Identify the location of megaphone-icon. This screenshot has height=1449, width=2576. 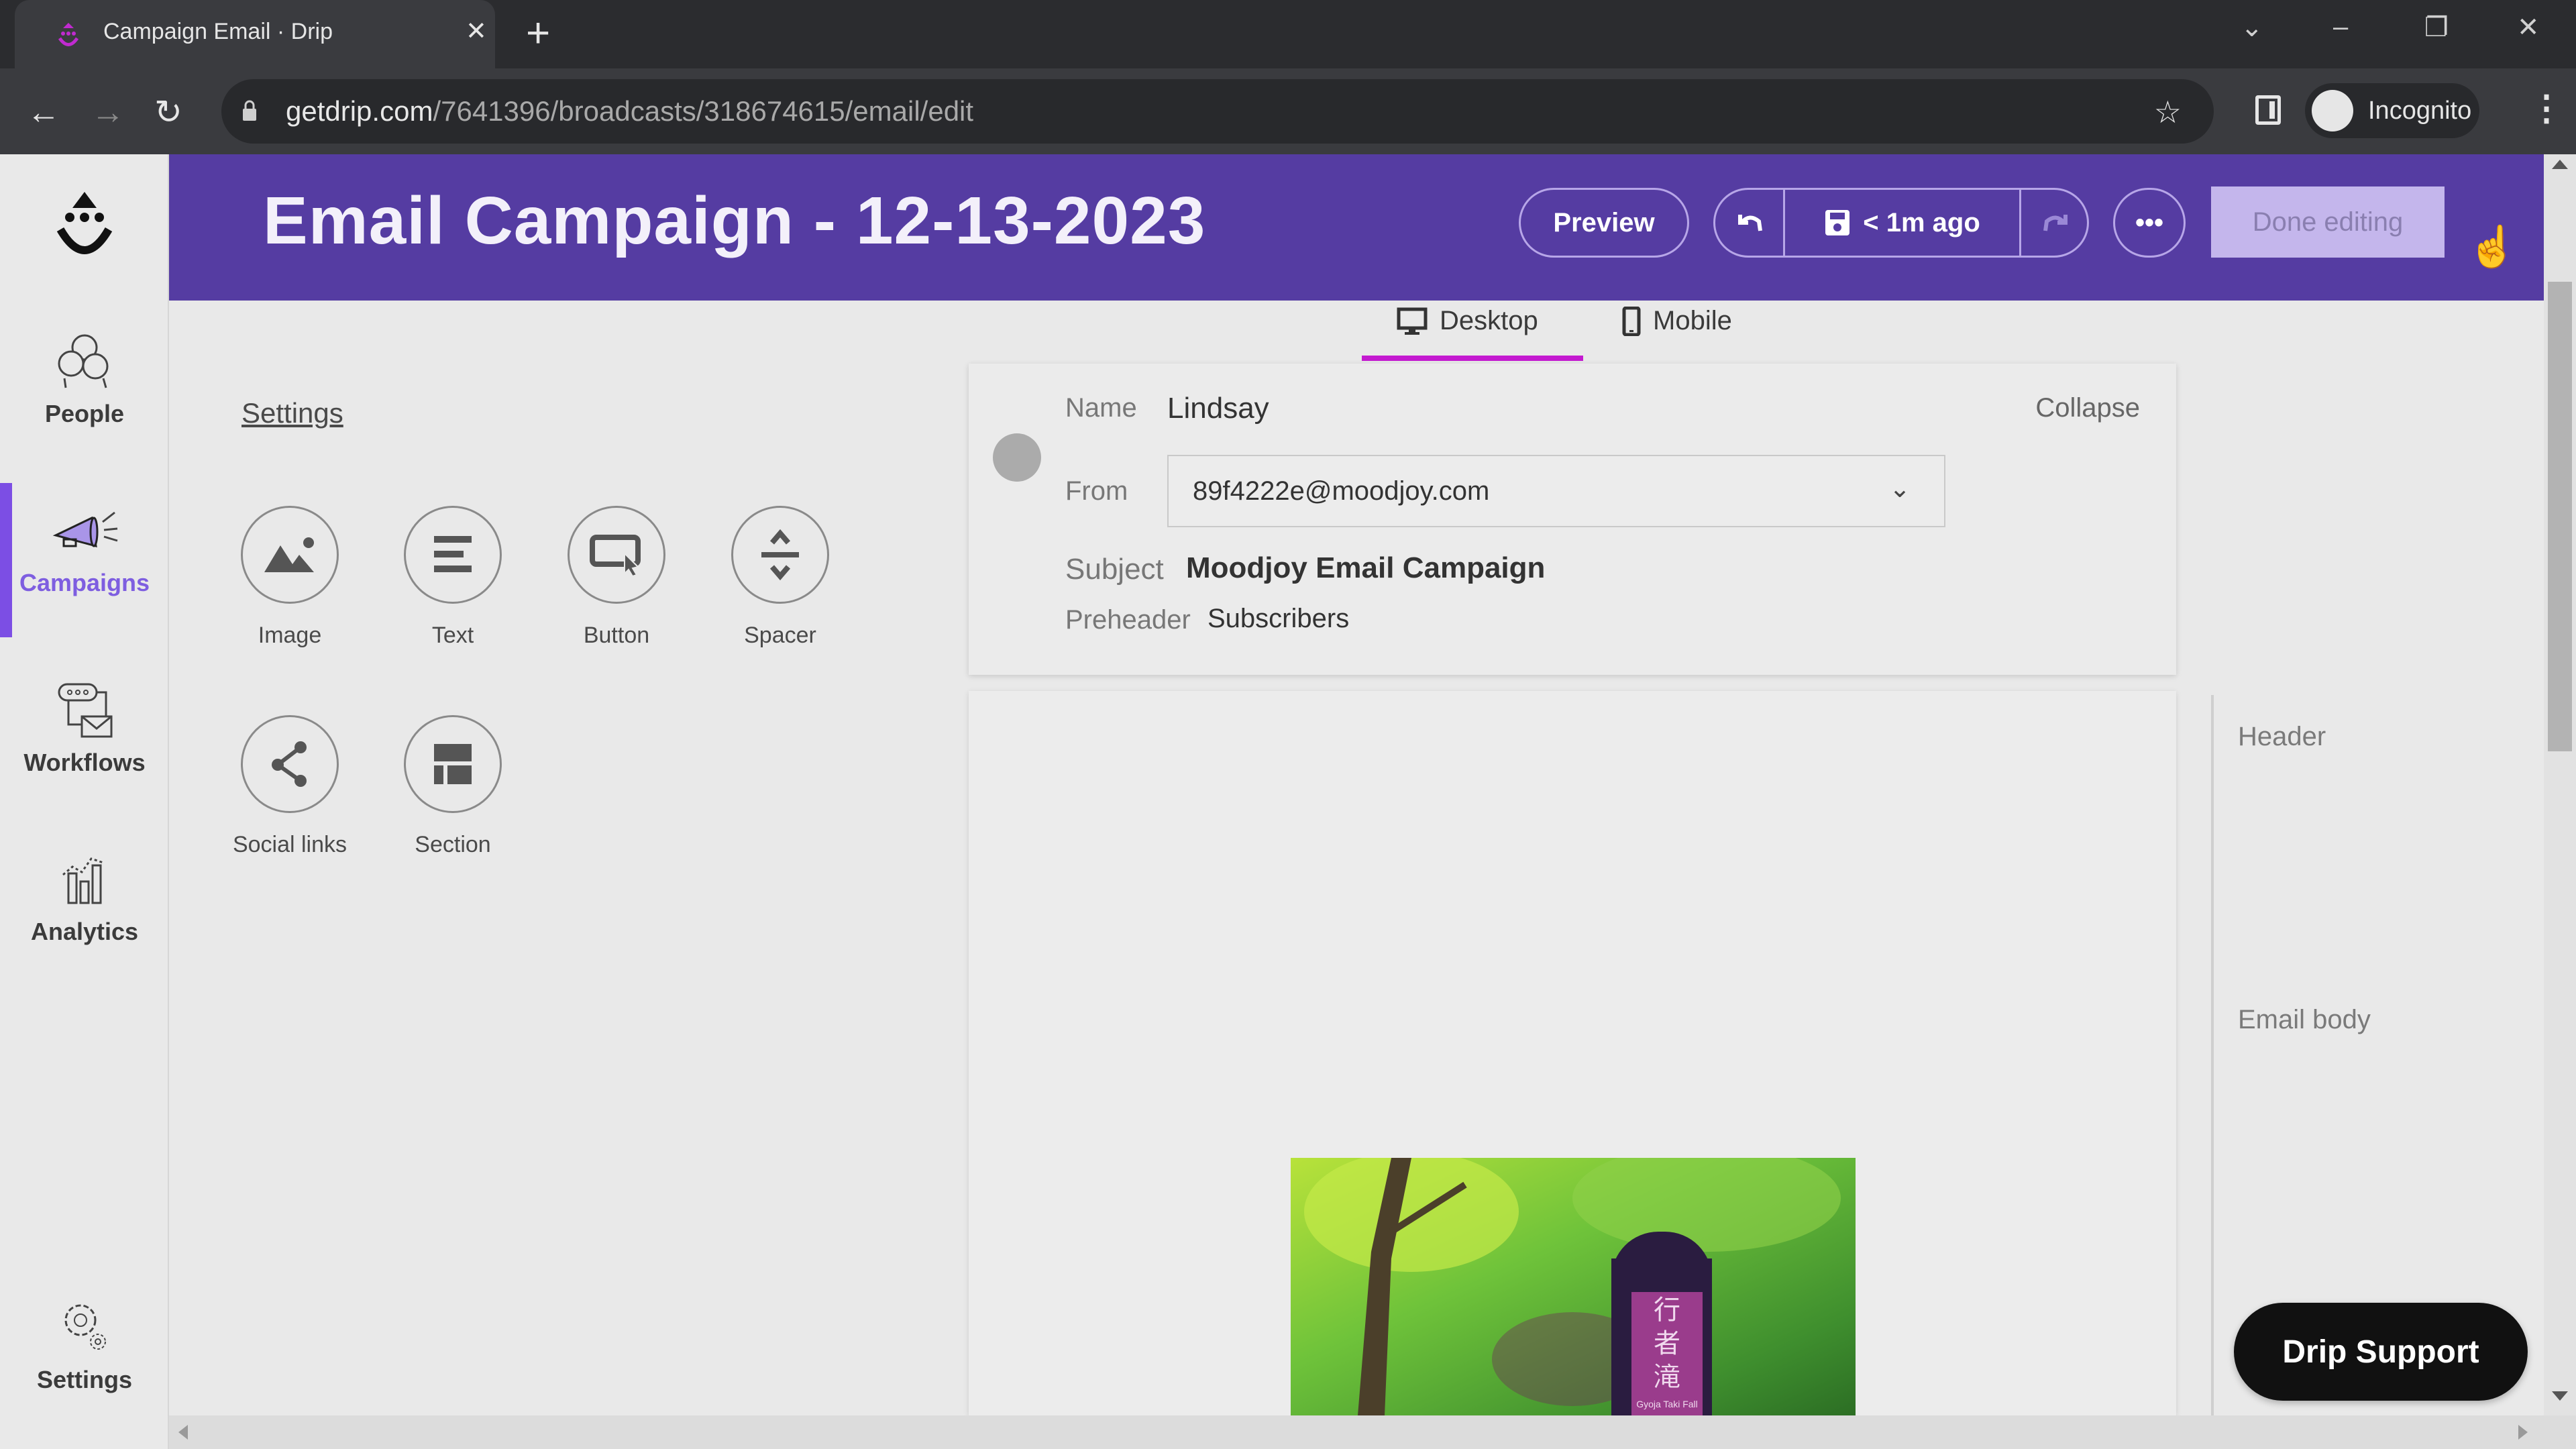
(85, 529).